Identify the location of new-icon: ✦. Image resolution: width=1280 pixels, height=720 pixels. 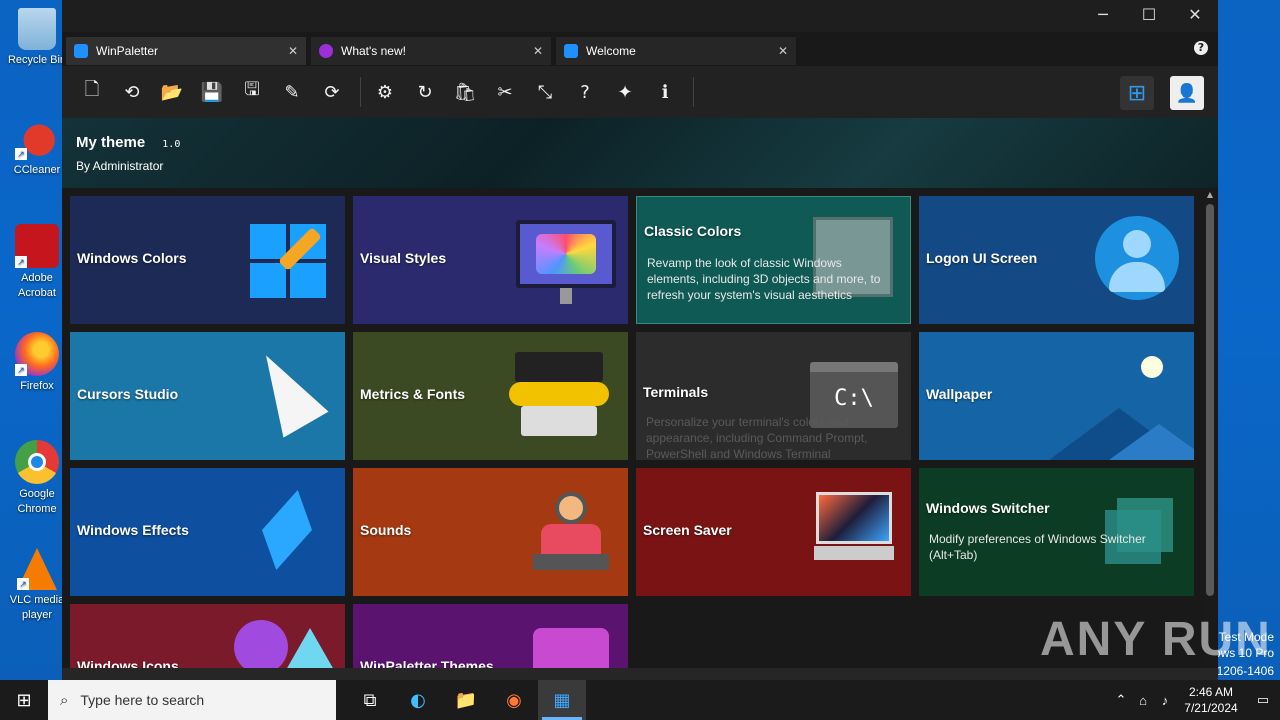
(625, 92).